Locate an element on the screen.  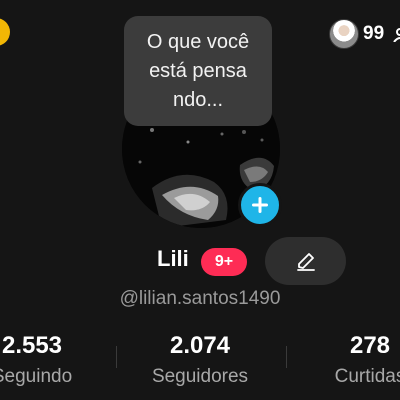
pencil-icon is located at coordinates (305, 262).